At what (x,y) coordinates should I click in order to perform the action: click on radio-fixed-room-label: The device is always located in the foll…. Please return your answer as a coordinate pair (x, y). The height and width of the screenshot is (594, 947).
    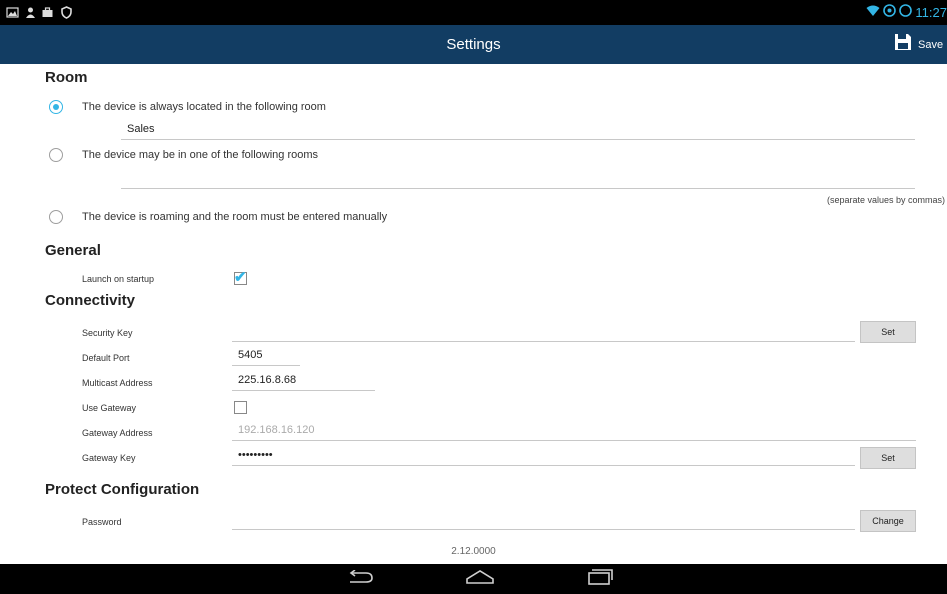
    Looking at the image, I should click on (204, 107).